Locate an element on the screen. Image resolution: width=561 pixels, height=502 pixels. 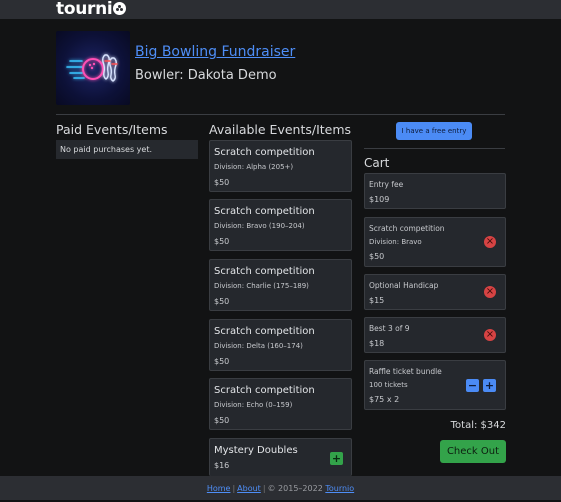
item-price: $15 is located at coordinates (377, 300).